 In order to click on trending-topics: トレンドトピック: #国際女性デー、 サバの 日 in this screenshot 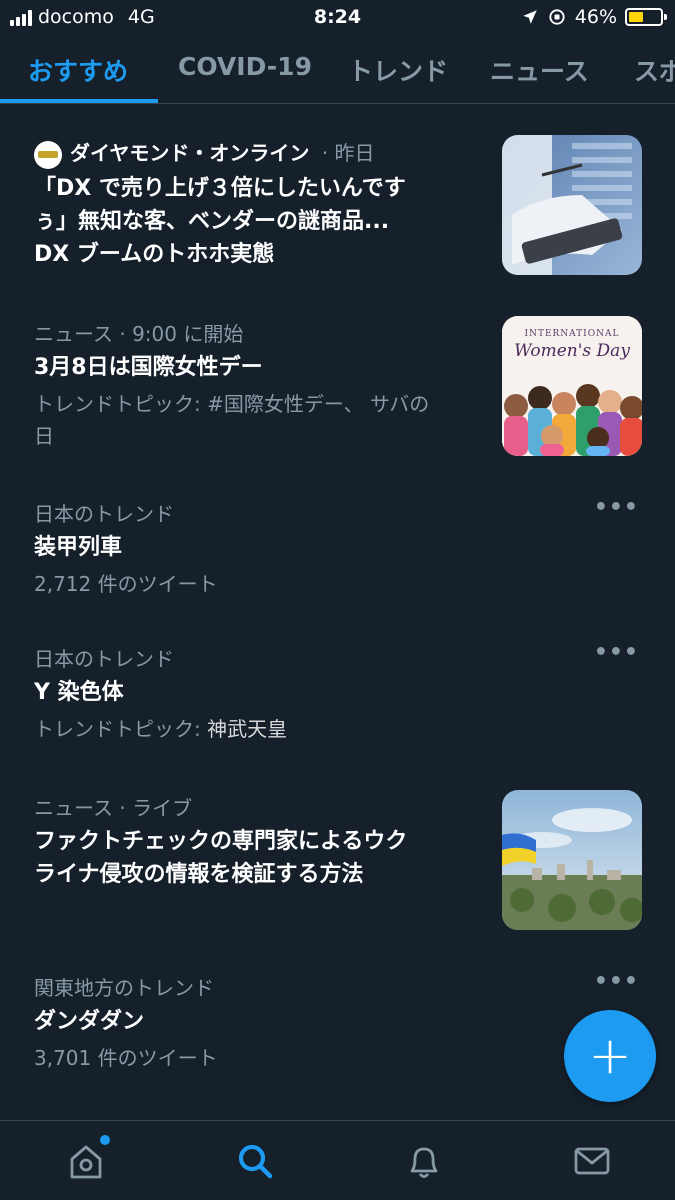, I will do `click(232, 420)`.